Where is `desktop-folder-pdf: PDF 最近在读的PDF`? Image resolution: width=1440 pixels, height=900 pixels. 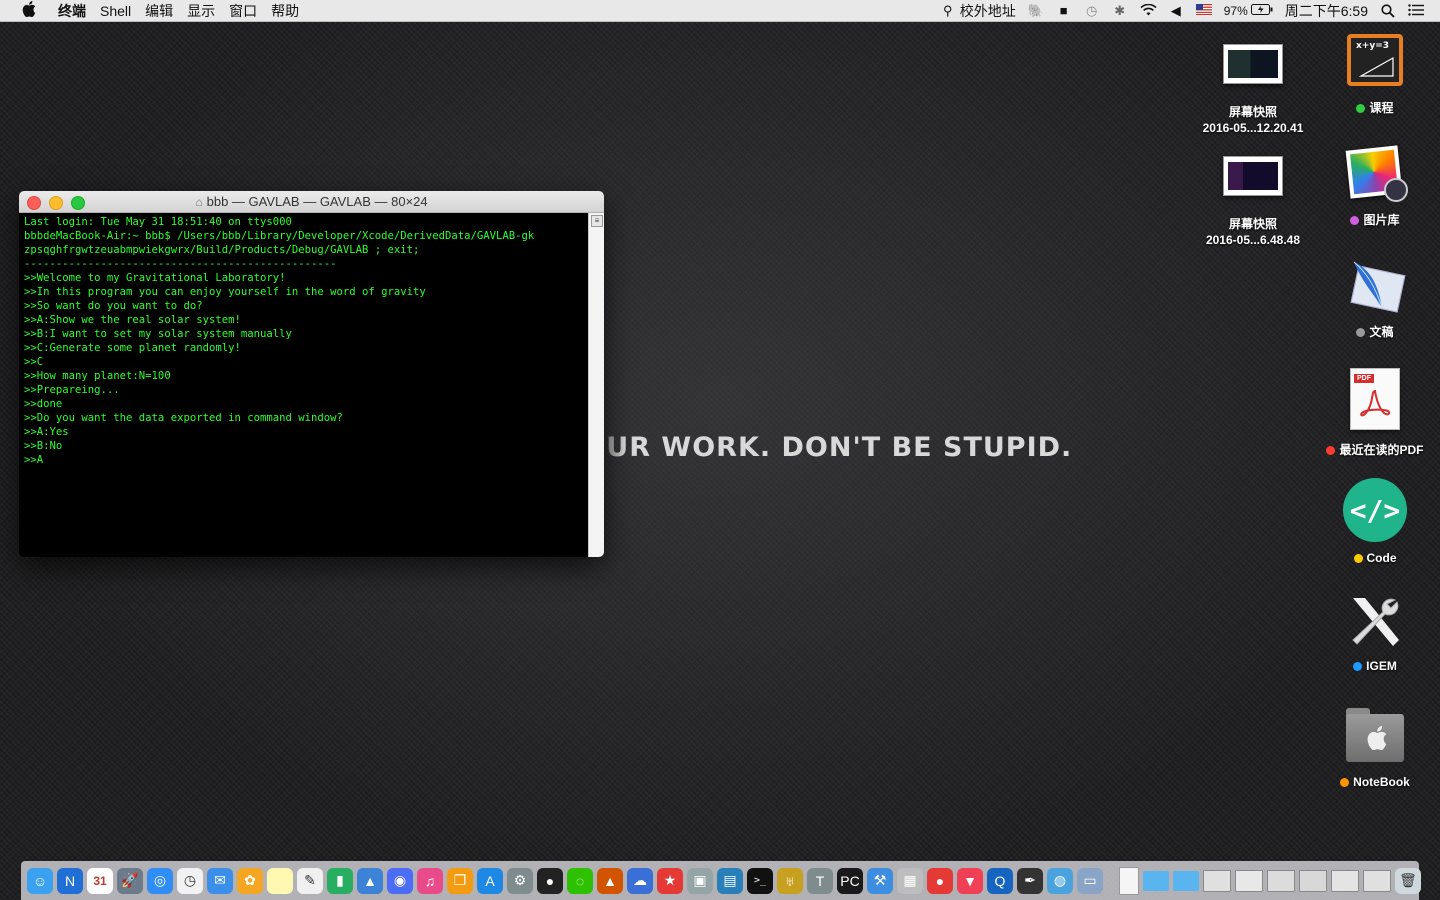
desktop-folder-pdf: PDF 最近在读的PDF is located at coordinates (1375, 413).